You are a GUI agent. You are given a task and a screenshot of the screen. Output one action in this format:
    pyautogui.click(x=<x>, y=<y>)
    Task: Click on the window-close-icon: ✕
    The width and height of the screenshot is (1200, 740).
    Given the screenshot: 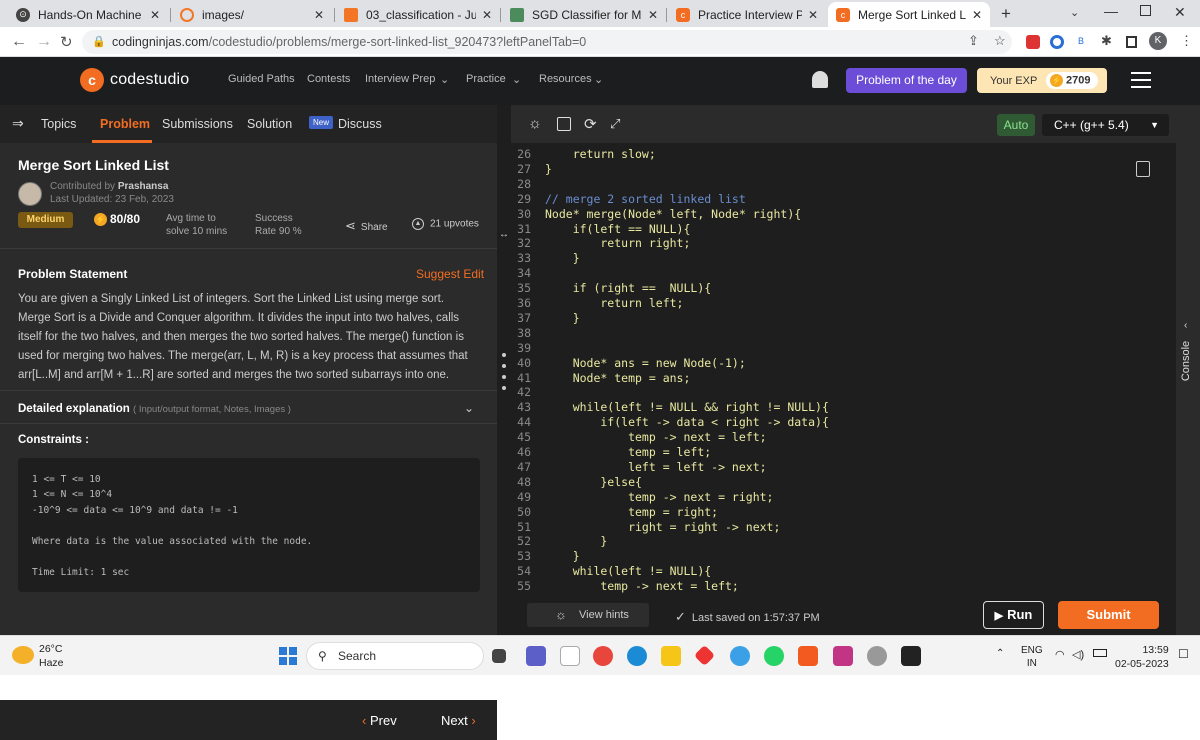 What is the action you would take?
    pyautogui.click(x=1180, y=12)
    